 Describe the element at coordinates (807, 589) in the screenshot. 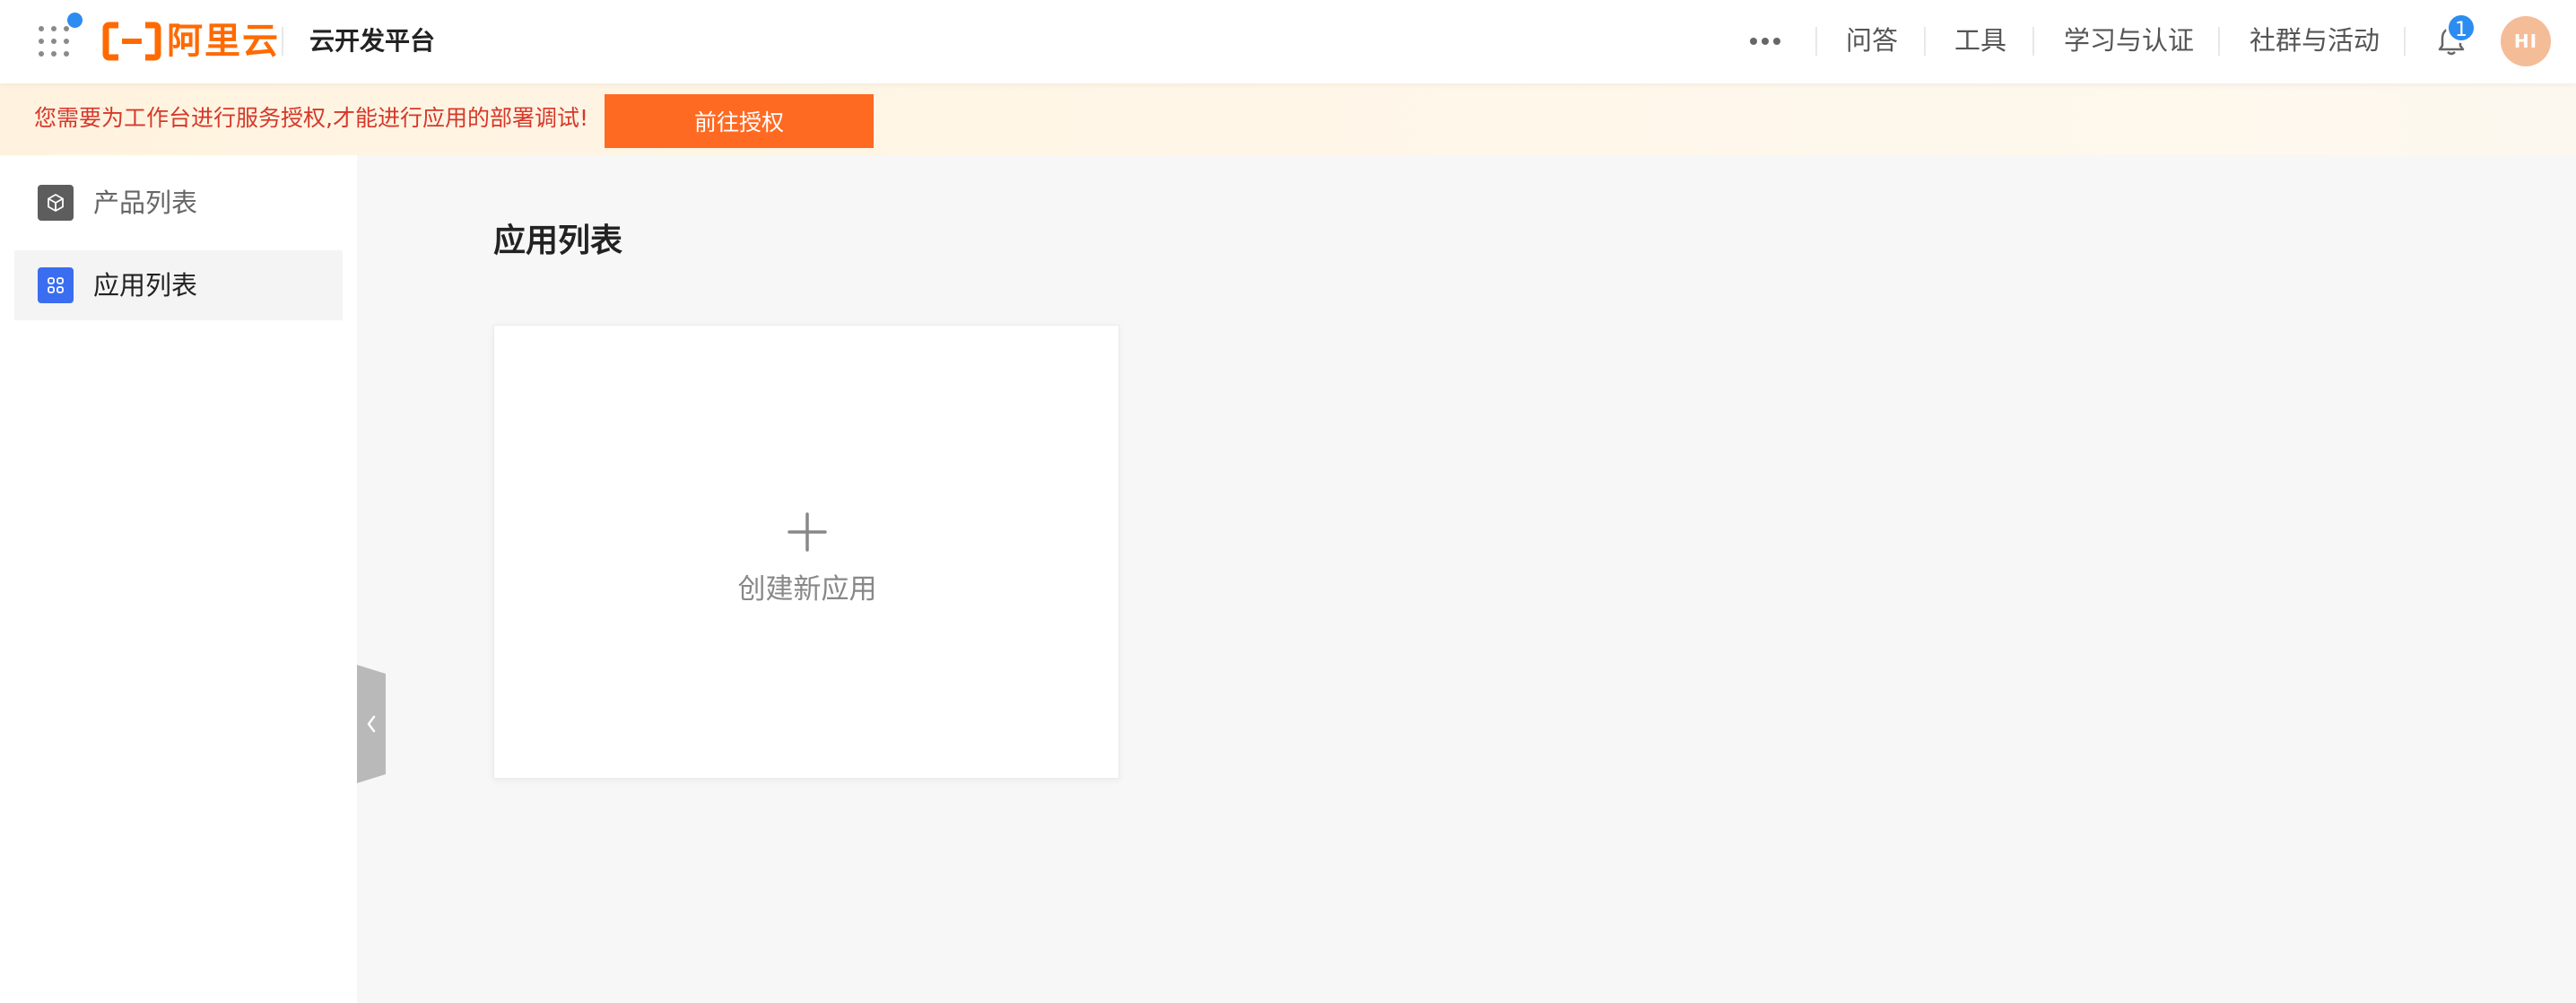

I see `create-app-label: 创建新应用` at that location.